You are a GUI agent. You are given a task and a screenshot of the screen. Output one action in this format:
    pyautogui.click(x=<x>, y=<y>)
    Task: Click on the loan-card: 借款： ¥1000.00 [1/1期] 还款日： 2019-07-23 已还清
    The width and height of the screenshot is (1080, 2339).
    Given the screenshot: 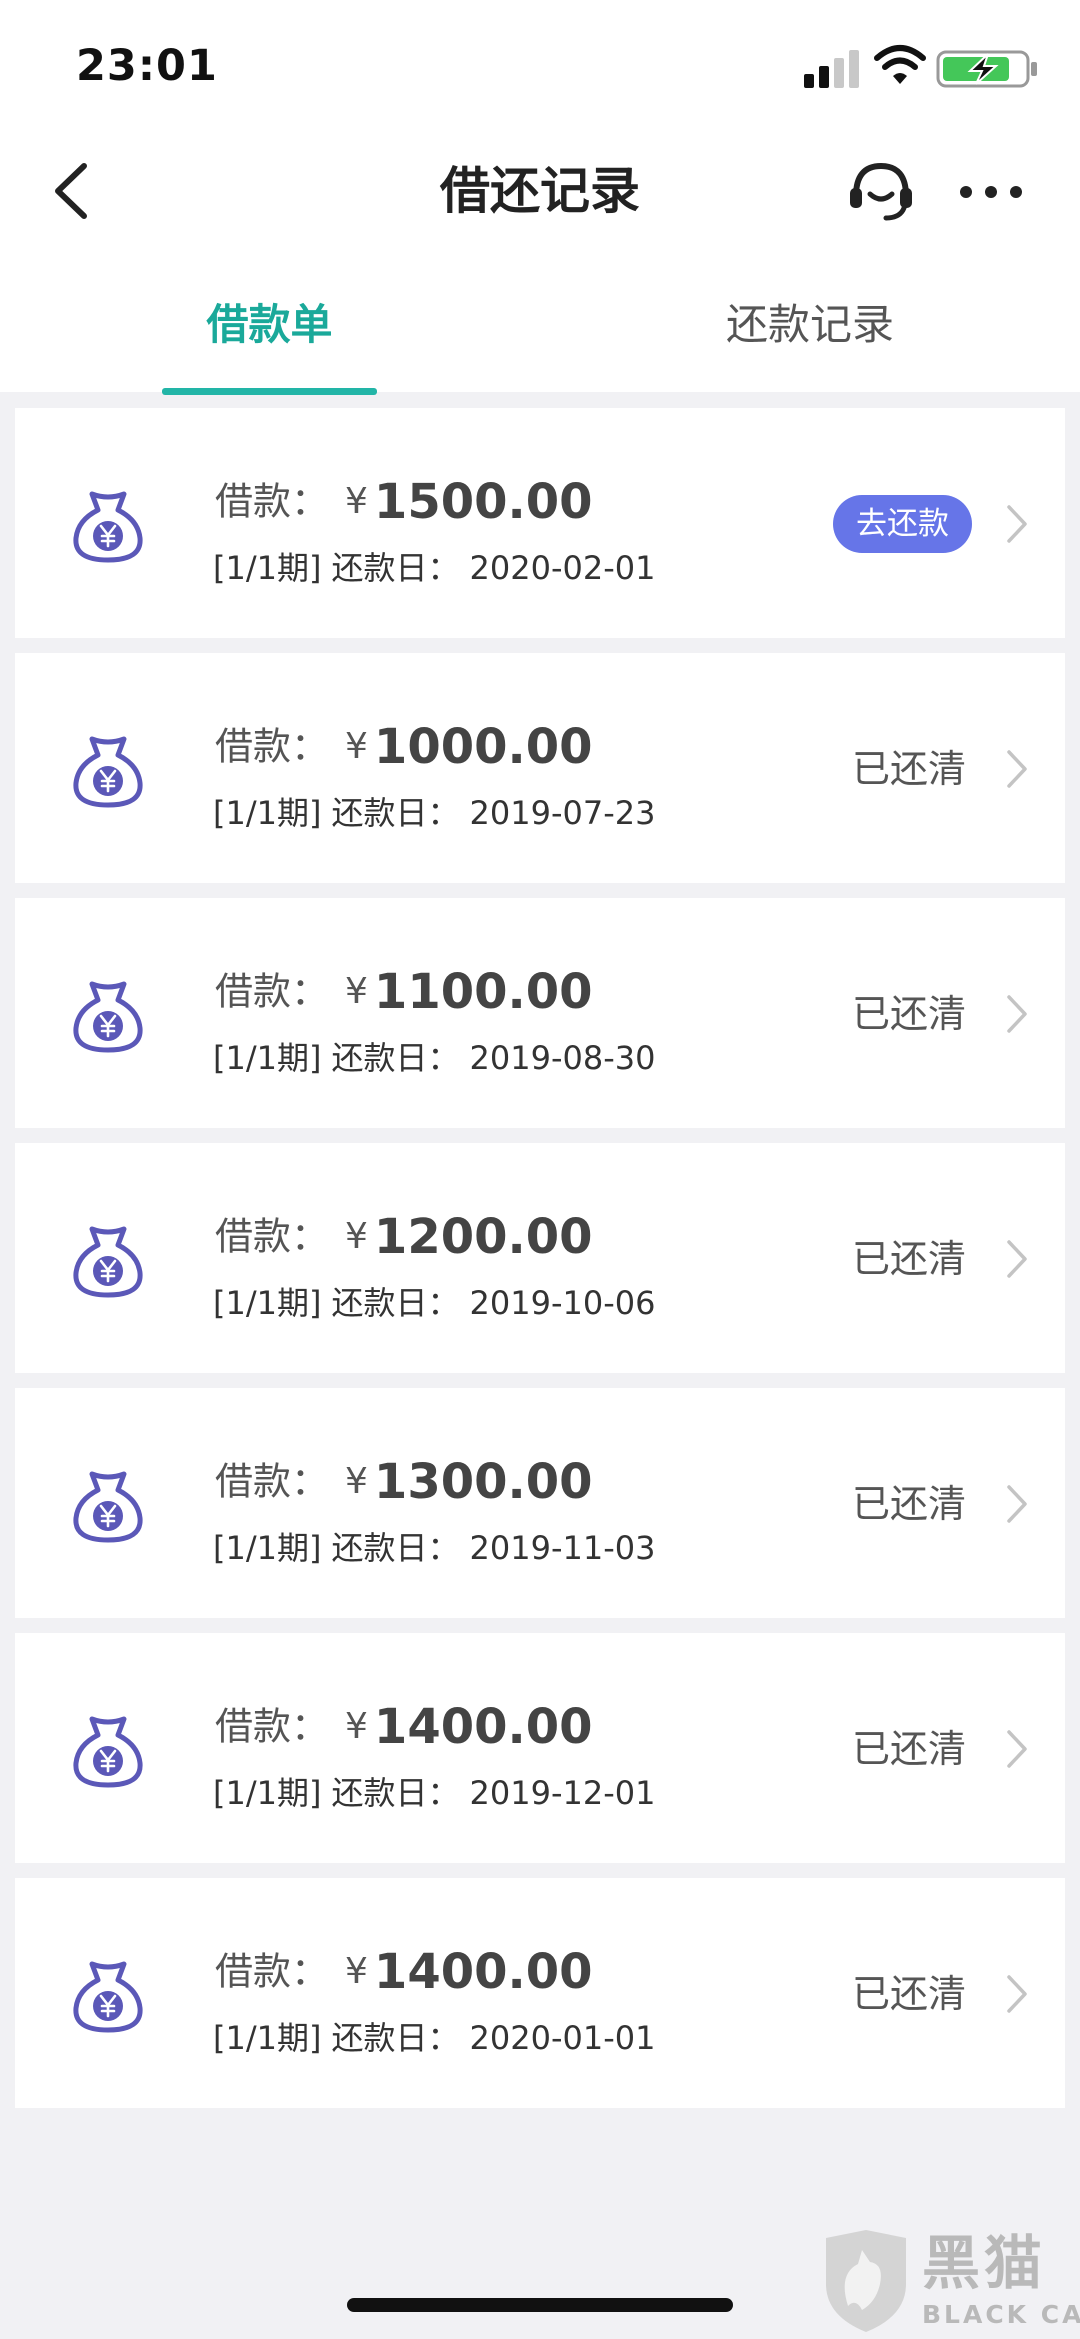 What is the action you would take?
    pyautogui.click(x=540, y=768)
    